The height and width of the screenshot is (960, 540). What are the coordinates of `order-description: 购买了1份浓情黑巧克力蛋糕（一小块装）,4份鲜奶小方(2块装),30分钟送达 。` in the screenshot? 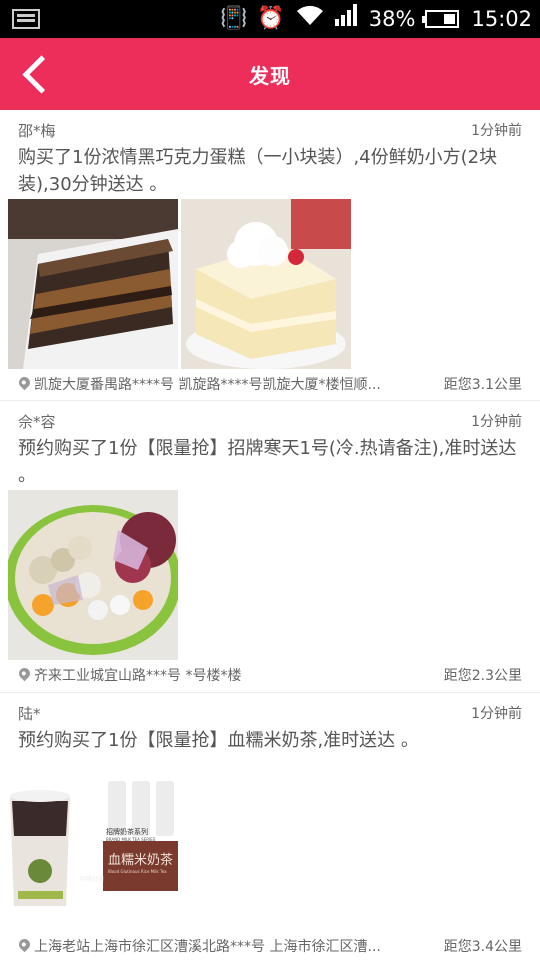 It's located at (258, 171).